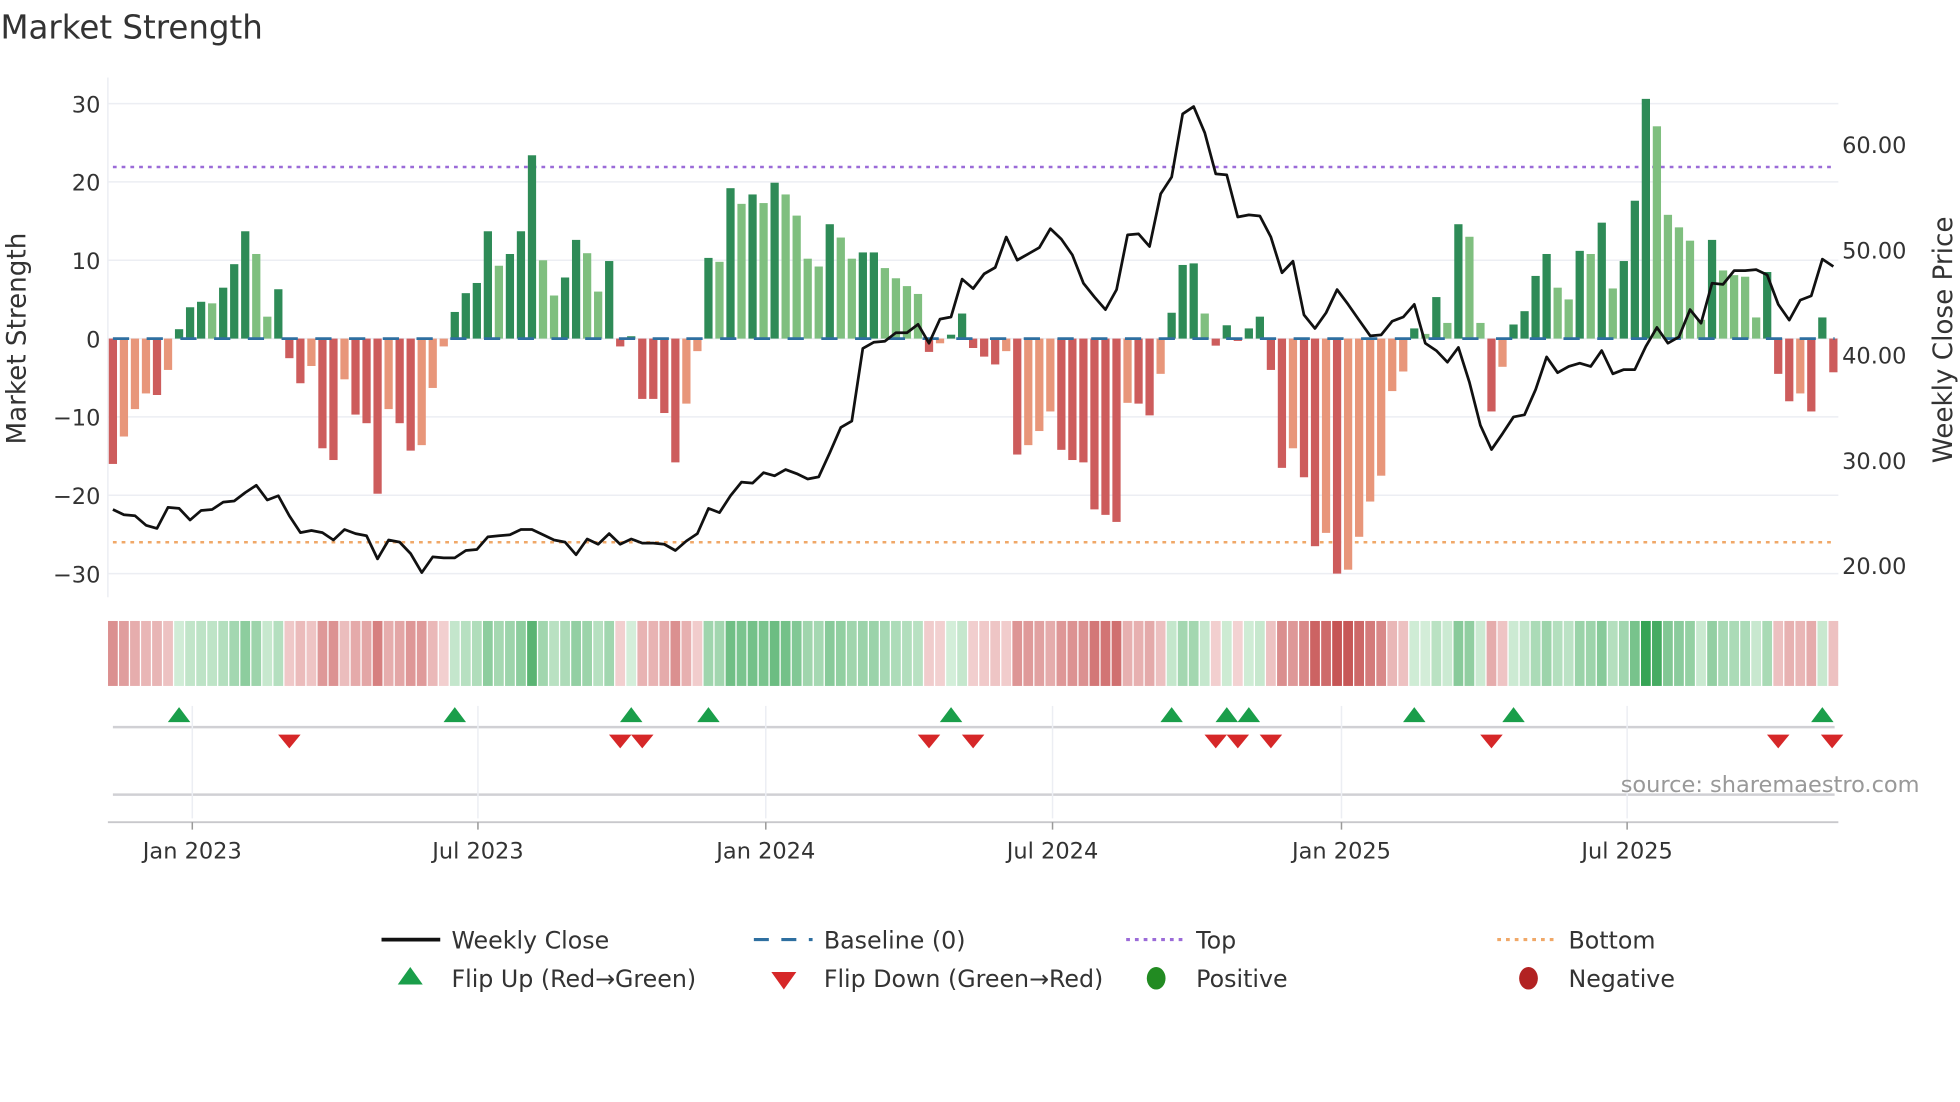  I want to click on legend-label: Weekly Close, so click(530, 940).